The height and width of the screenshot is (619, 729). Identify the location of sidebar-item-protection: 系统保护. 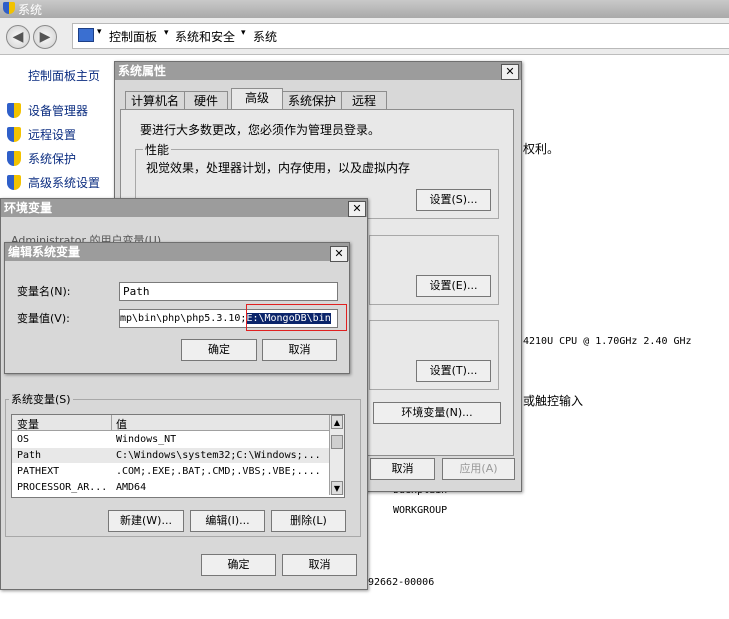
(52, 158).